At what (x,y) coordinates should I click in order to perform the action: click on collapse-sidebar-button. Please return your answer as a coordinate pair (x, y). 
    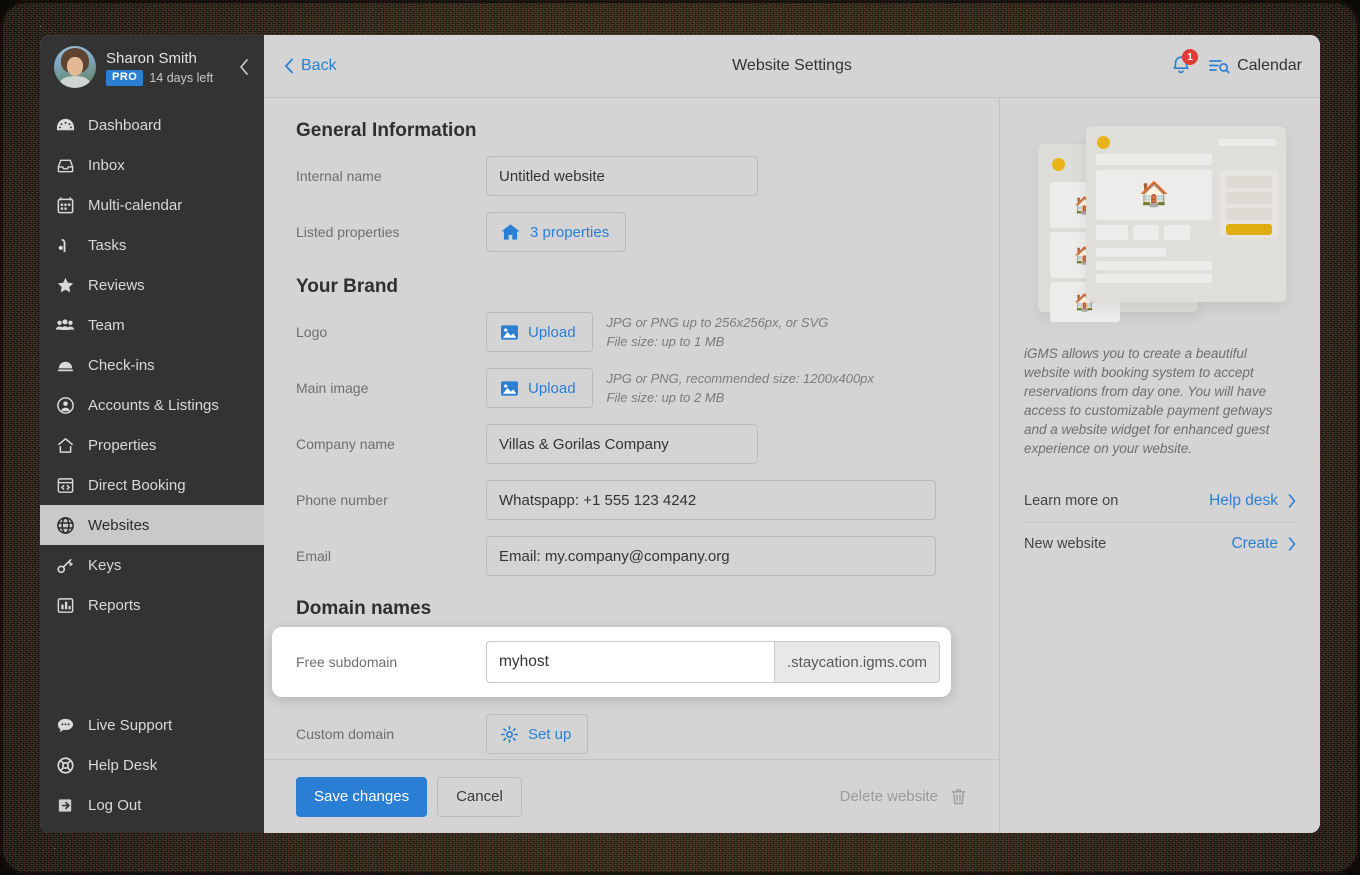
    Looking at the image, I should click on (244, 67).